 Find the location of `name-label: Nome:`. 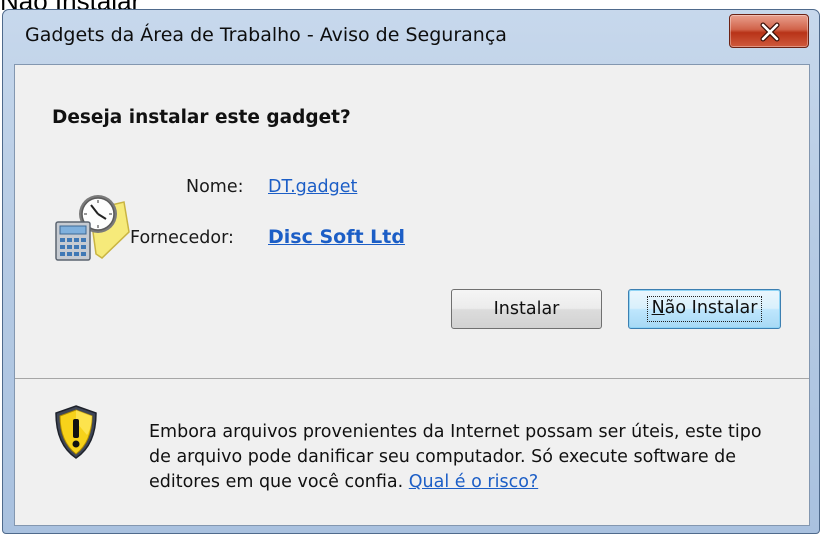

name-label: Nome: is located at coordinates (215, 187).